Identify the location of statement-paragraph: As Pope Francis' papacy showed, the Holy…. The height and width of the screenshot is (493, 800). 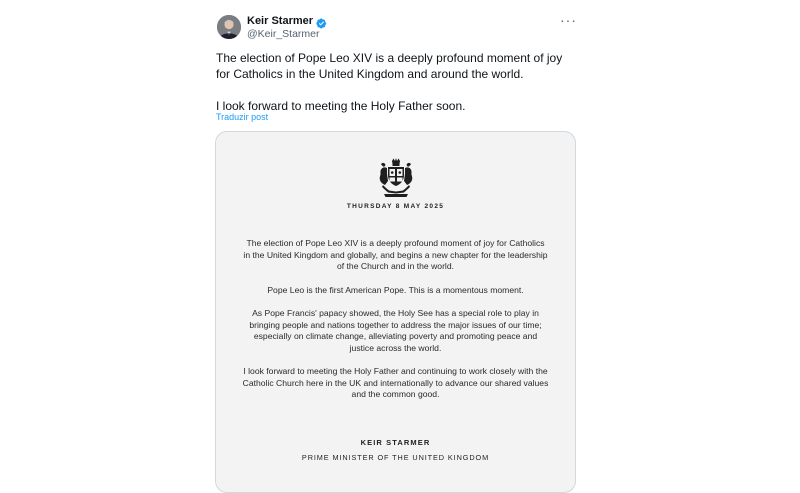
(395, 330).